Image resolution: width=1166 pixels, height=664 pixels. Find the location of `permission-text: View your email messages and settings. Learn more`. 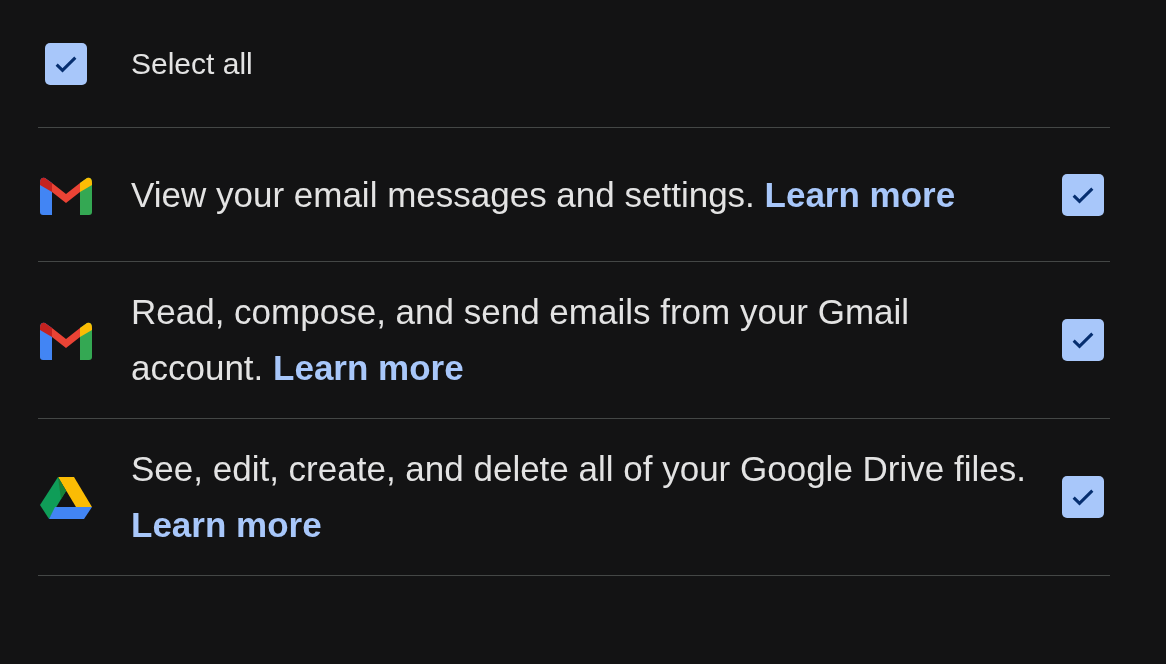

permission-text: View your email messages and settings. Learn more is located at coordinates (544, 194).